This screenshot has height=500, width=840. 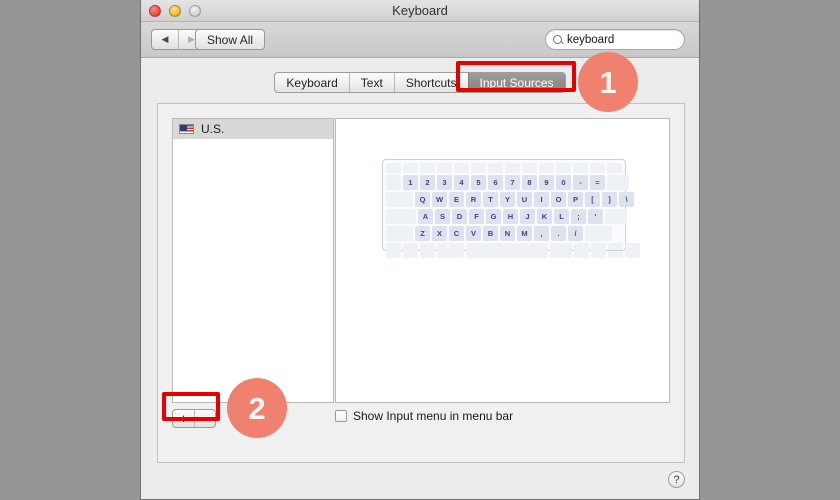 What do you see at coordinates (507, 233) in the screenshot?
I see `key-n: N` at bounding box center [507, 233].